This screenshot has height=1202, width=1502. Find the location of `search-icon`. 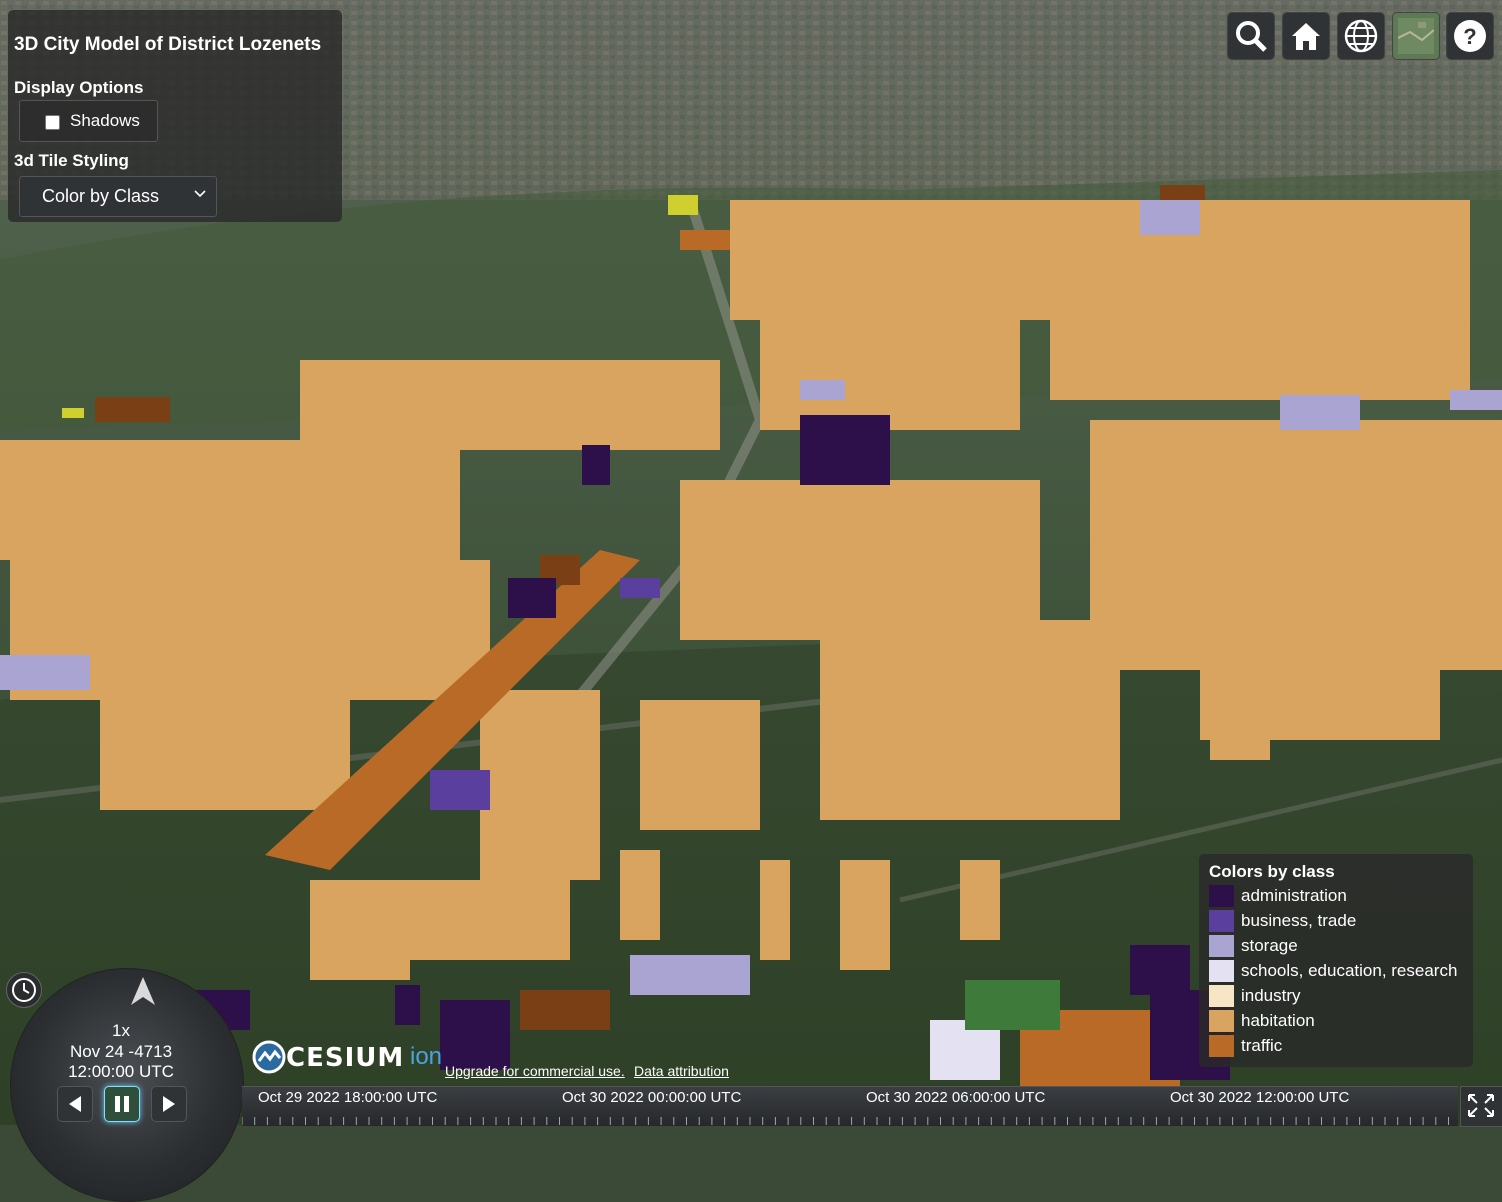

search-icon is located at coordinates (1251, 36).